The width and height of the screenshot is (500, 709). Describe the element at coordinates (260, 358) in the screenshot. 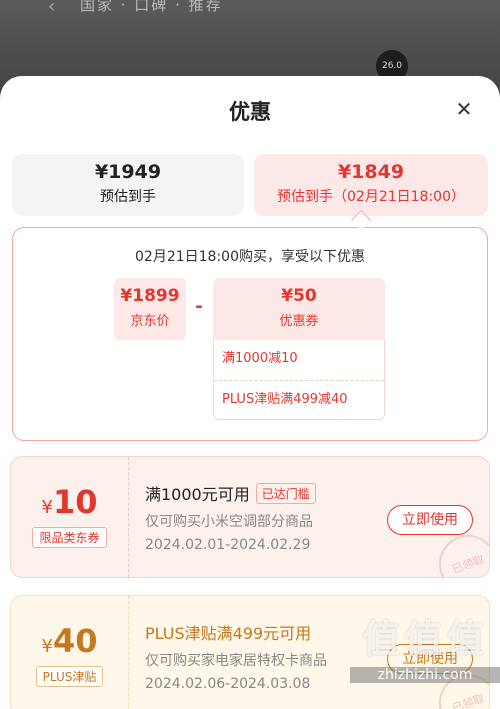

I see `coupon-breakdown-item: 满1000减10` at that location.